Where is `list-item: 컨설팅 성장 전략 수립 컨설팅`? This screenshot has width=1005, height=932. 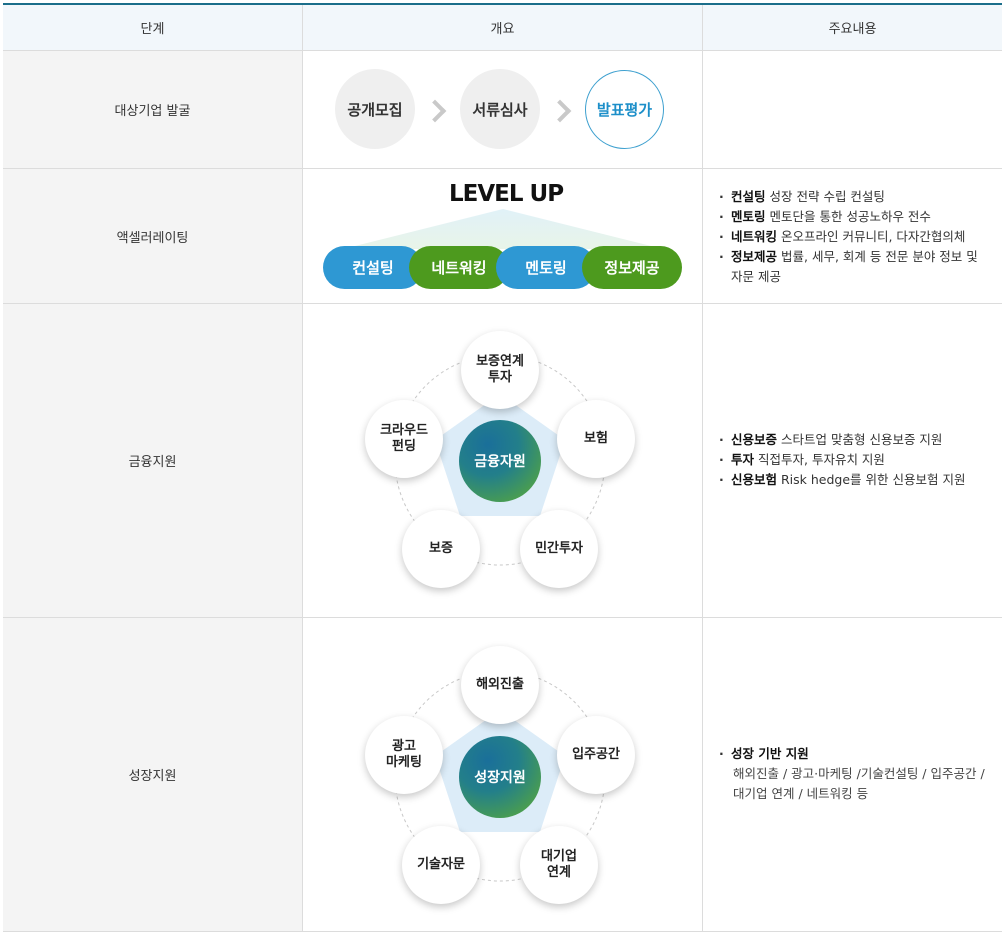 list-item: 컨설팅 성장 전략 수립 컨설팅 is located at coordinates (854, 197).